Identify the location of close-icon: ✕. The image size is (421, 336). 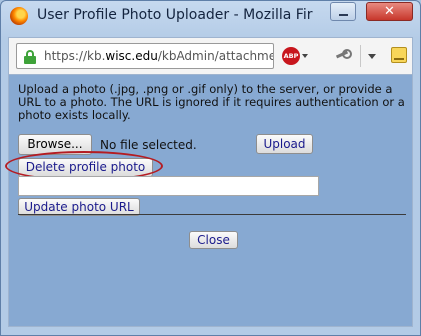
(389, 11).